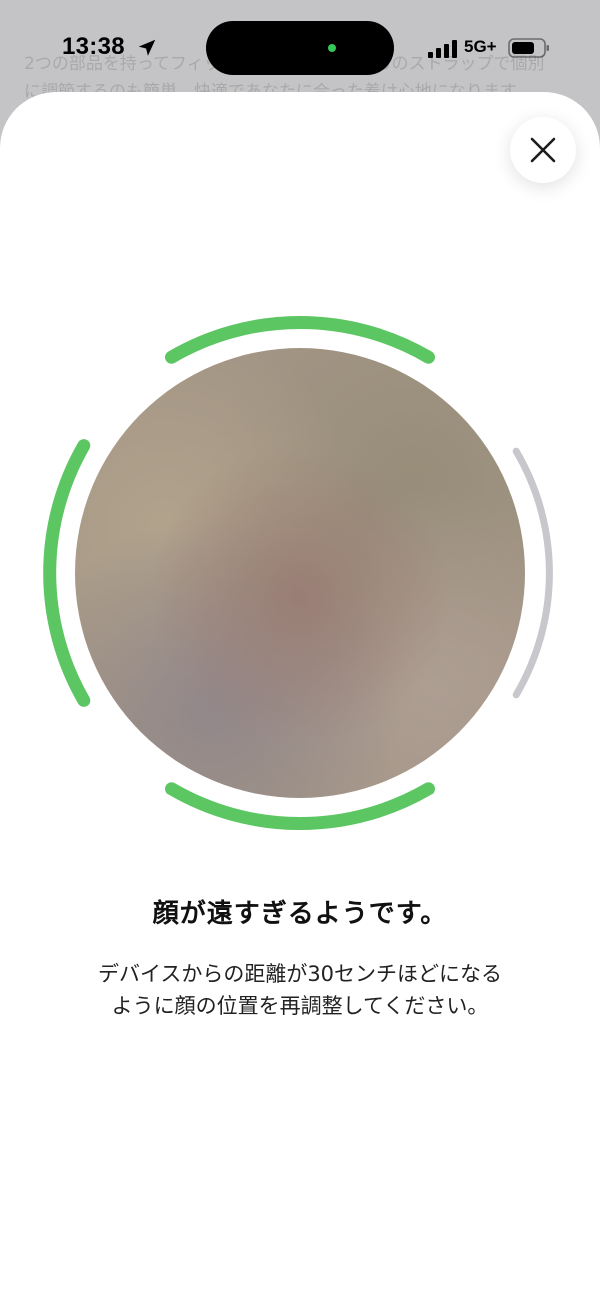 This screenshot has height=1305, width=600. Describe the element at coordinates (300, 340) in the screenshot. I see `progress-arc-top` at that location.